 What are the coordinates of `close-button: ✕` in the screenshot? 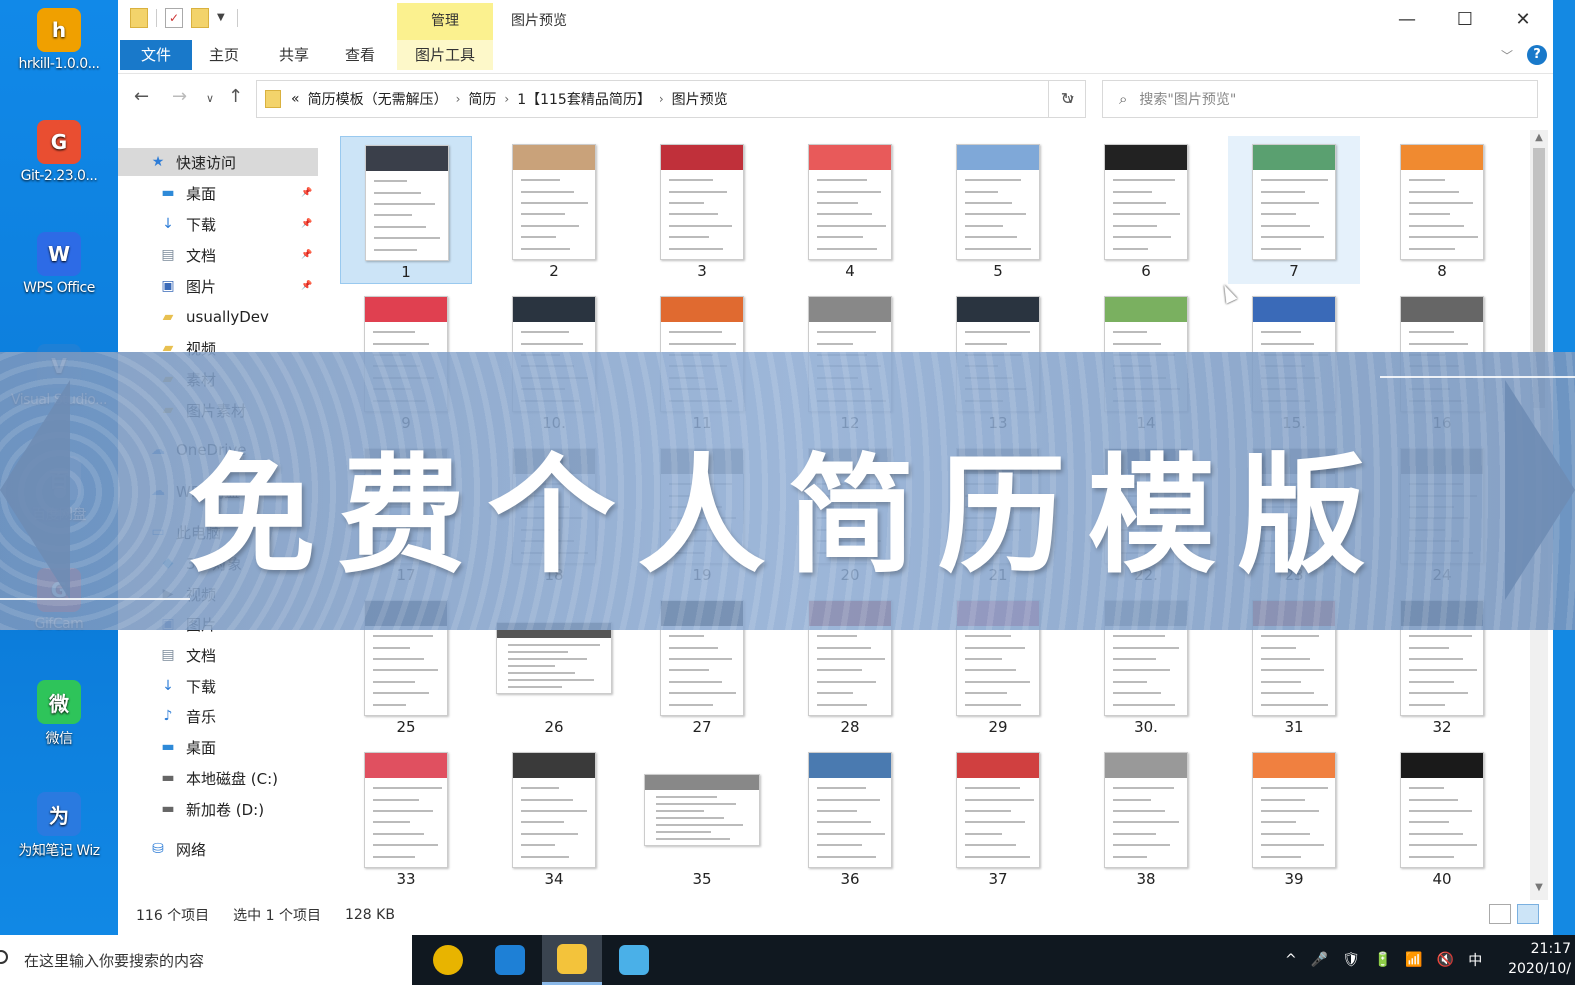 It's located at (1523, 20).